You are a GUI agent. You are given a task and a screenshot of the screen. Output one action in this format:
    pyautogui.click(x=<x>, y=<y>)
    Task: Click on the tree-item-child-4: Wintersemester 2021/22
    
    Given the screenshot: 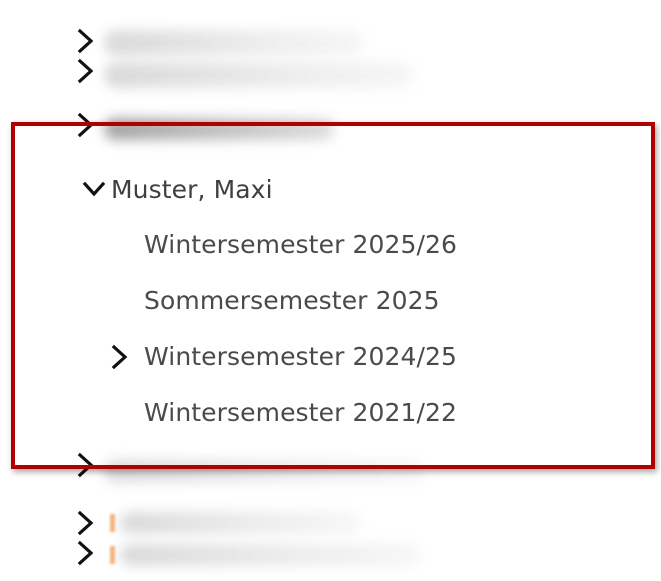 What is the action you would take?
    pyautogui.click(x=300, y=412)
    